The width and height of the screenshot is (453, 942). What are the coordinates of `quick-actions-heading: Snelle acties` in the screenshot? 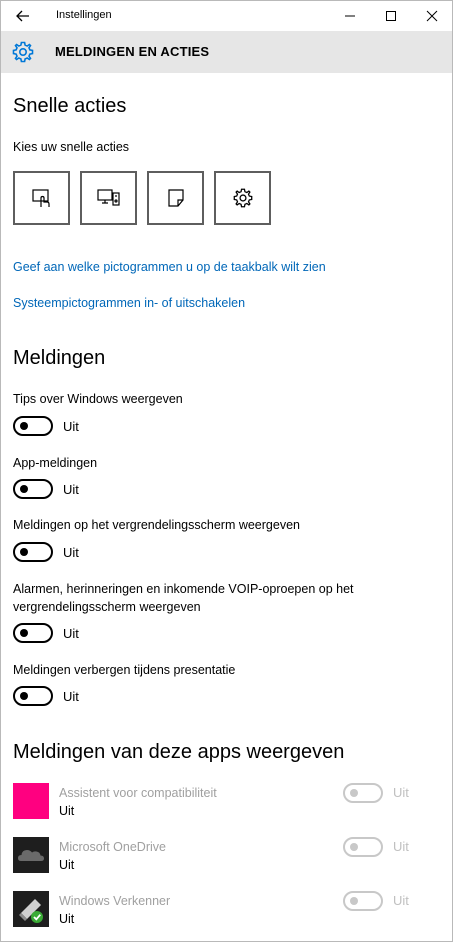 It's located at (70, 106).